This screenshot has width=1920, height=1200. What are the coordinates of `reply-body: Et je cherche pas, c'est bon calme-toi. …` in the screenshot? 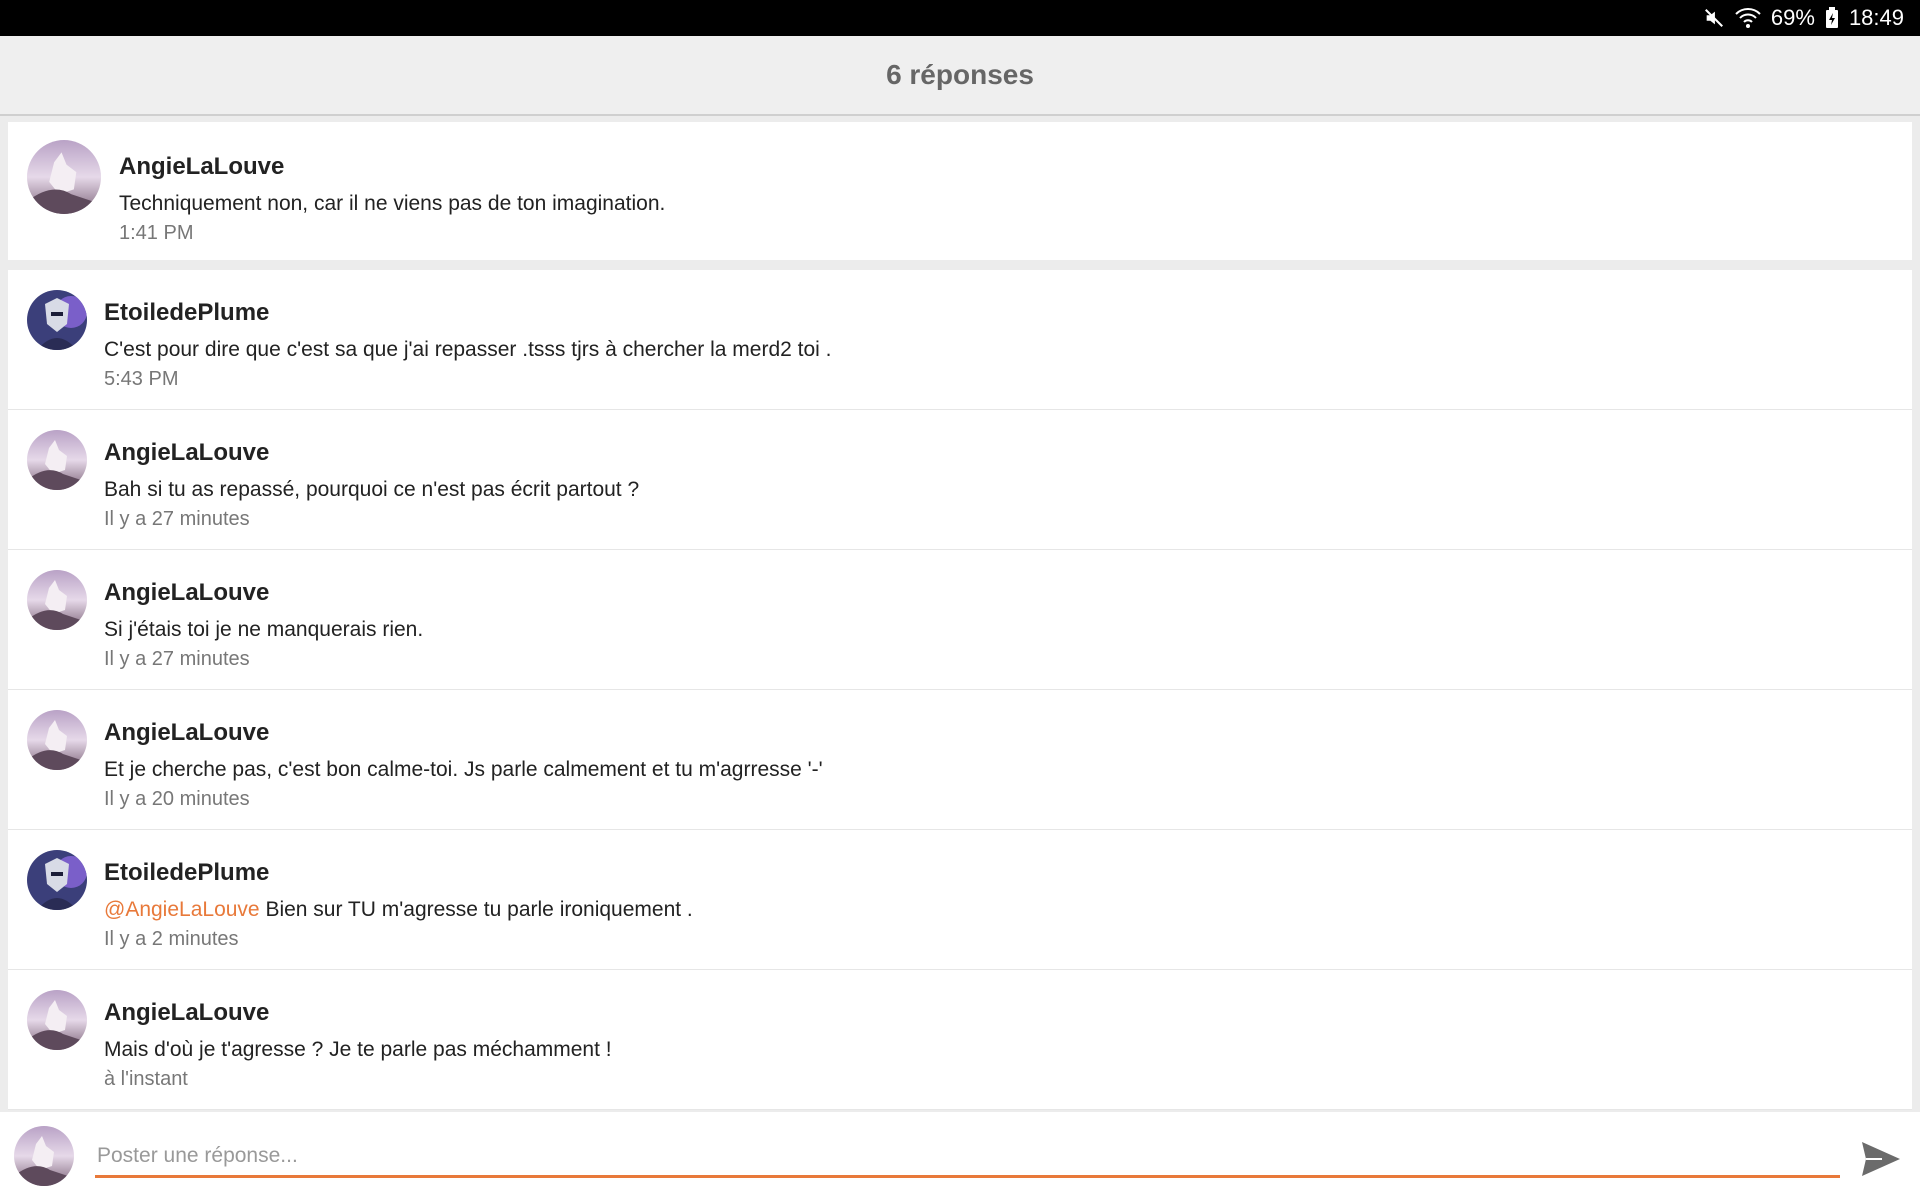 It's located at (463, 769).